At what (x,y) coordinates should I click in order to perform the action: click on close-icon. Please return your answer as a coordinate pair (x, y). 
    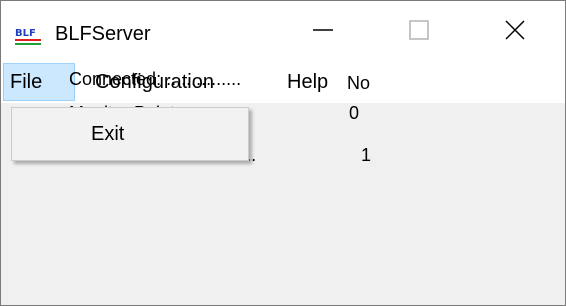
    Looking at the image, I should click on (515, 30).